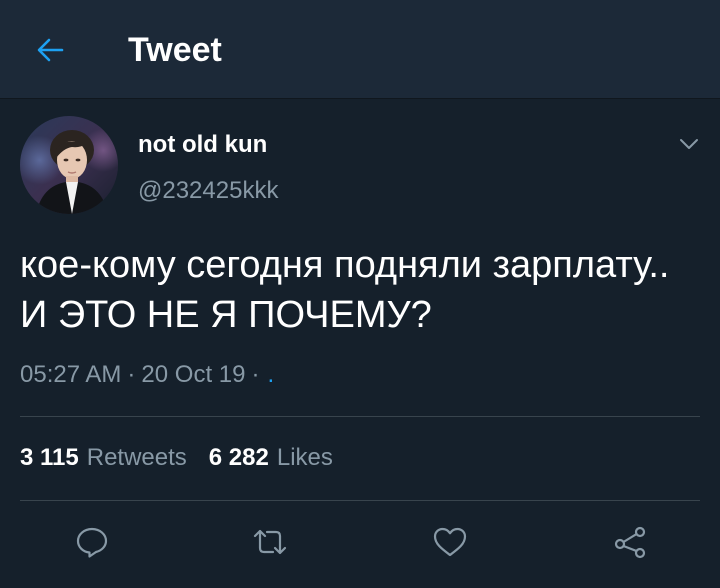 The height and width of the screenshot is (588, 720). Describe the element at coordinates (202, 145) in the screenshot. I see `display-name: not old kun` at that location.